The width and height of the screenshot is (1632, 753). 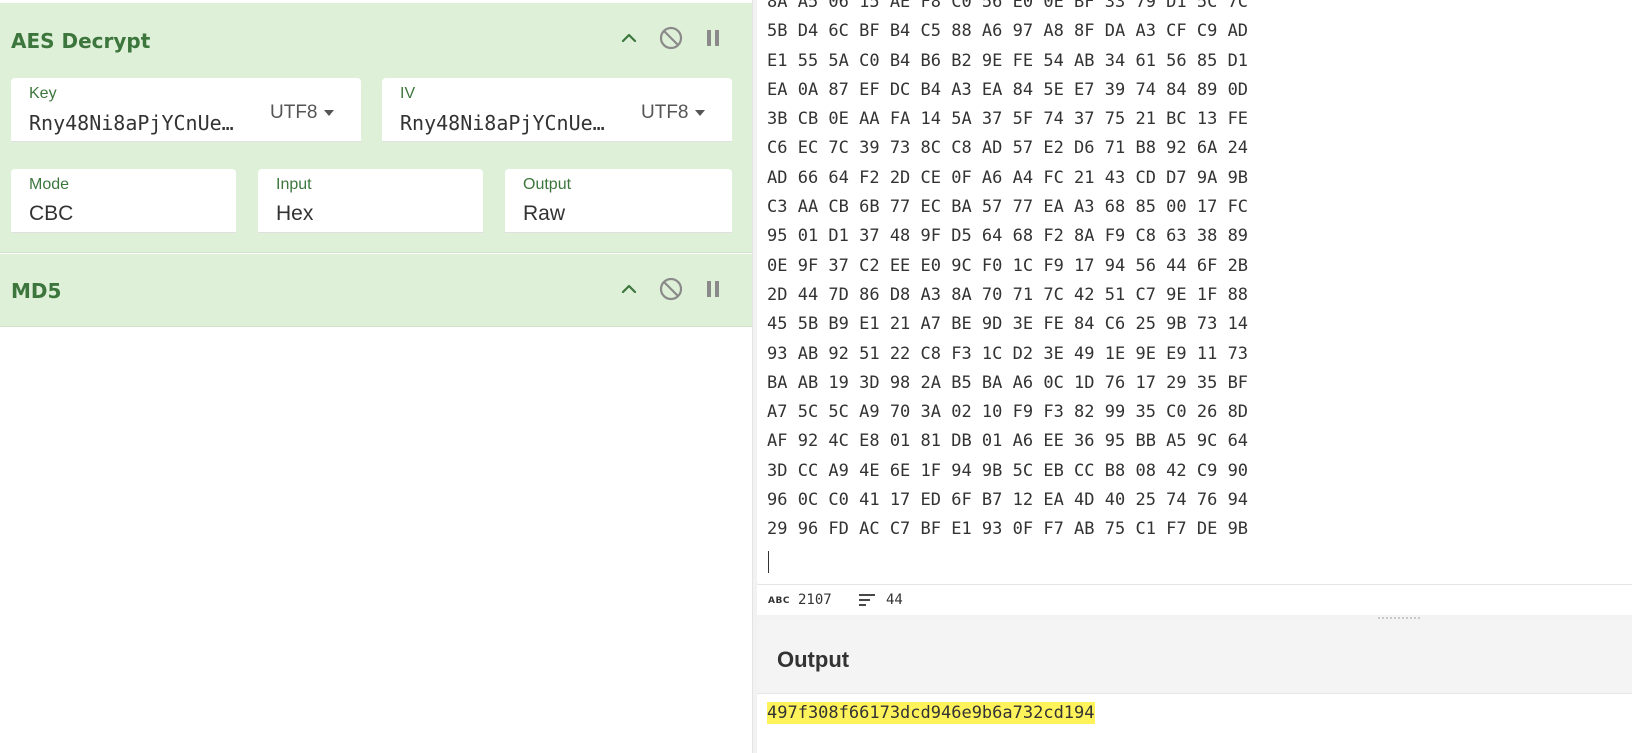 What do you see at coordinates (815, 600) in the screenshot?
I see `input-length: 2107` at bounding box center [815, 600].